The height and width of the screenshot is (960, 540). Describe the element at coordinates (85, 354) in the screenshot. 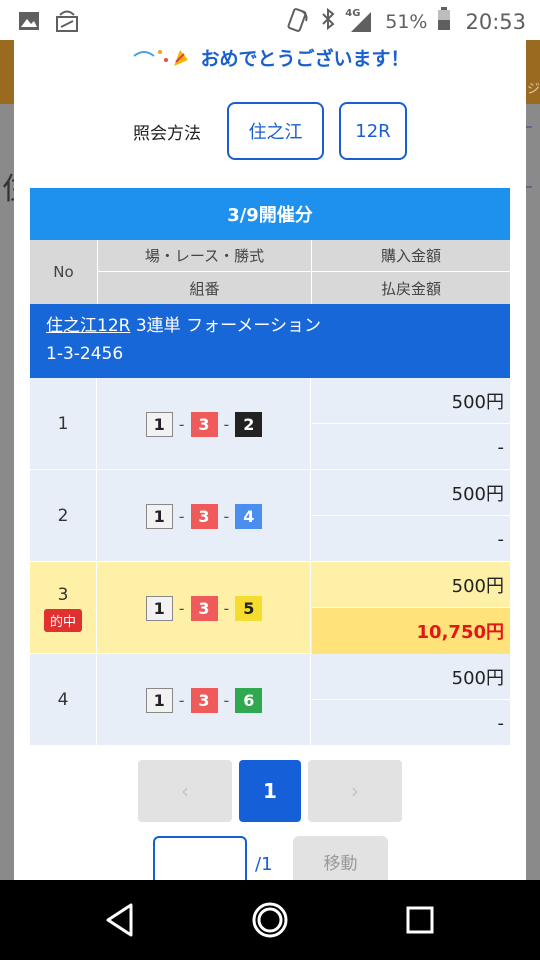

I see `formation: 1-3-2456` at that location.